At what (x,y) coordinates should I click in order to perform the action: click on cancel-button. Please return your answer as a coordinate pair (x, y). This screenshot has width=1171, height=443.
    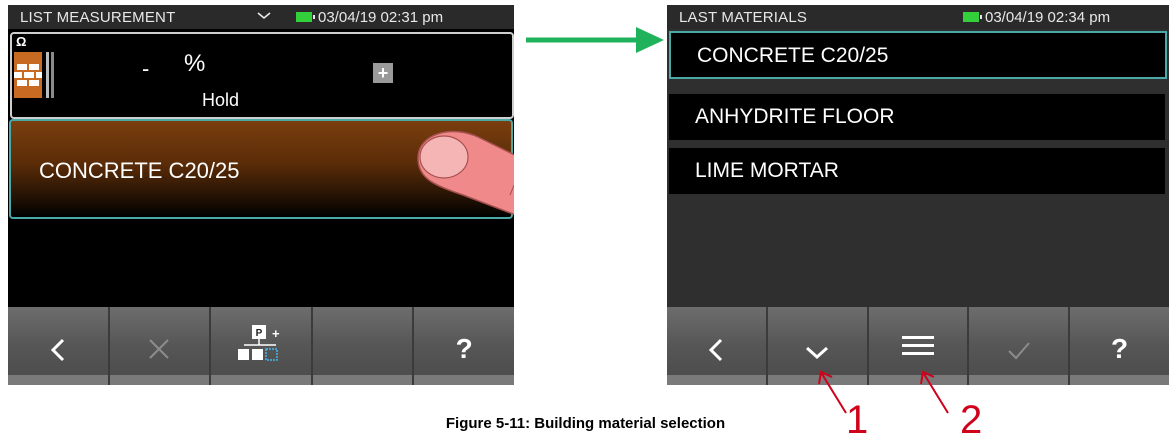
    Looking at the image, I should click on (160, 346).